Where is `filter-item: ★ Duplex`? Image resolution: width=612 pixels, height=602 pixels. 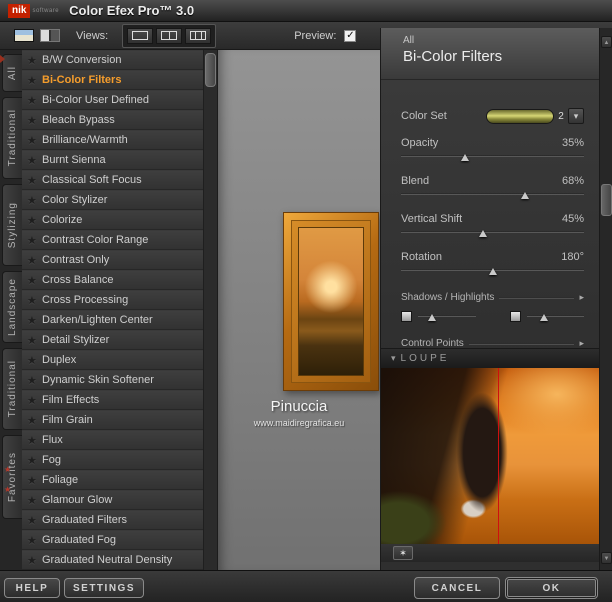 filter-item: ★ Duplex is located at coordinates (112, 360).